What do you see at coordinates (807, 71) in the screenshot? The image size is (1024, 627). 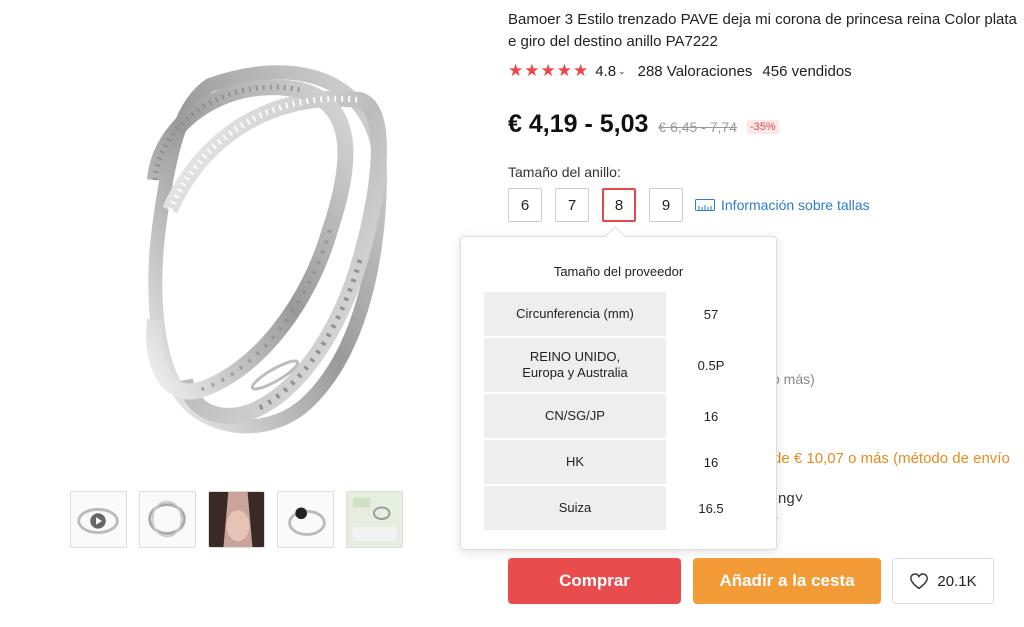 I see `sold-count: 456 vendidos` at bounding box center [807, 71].